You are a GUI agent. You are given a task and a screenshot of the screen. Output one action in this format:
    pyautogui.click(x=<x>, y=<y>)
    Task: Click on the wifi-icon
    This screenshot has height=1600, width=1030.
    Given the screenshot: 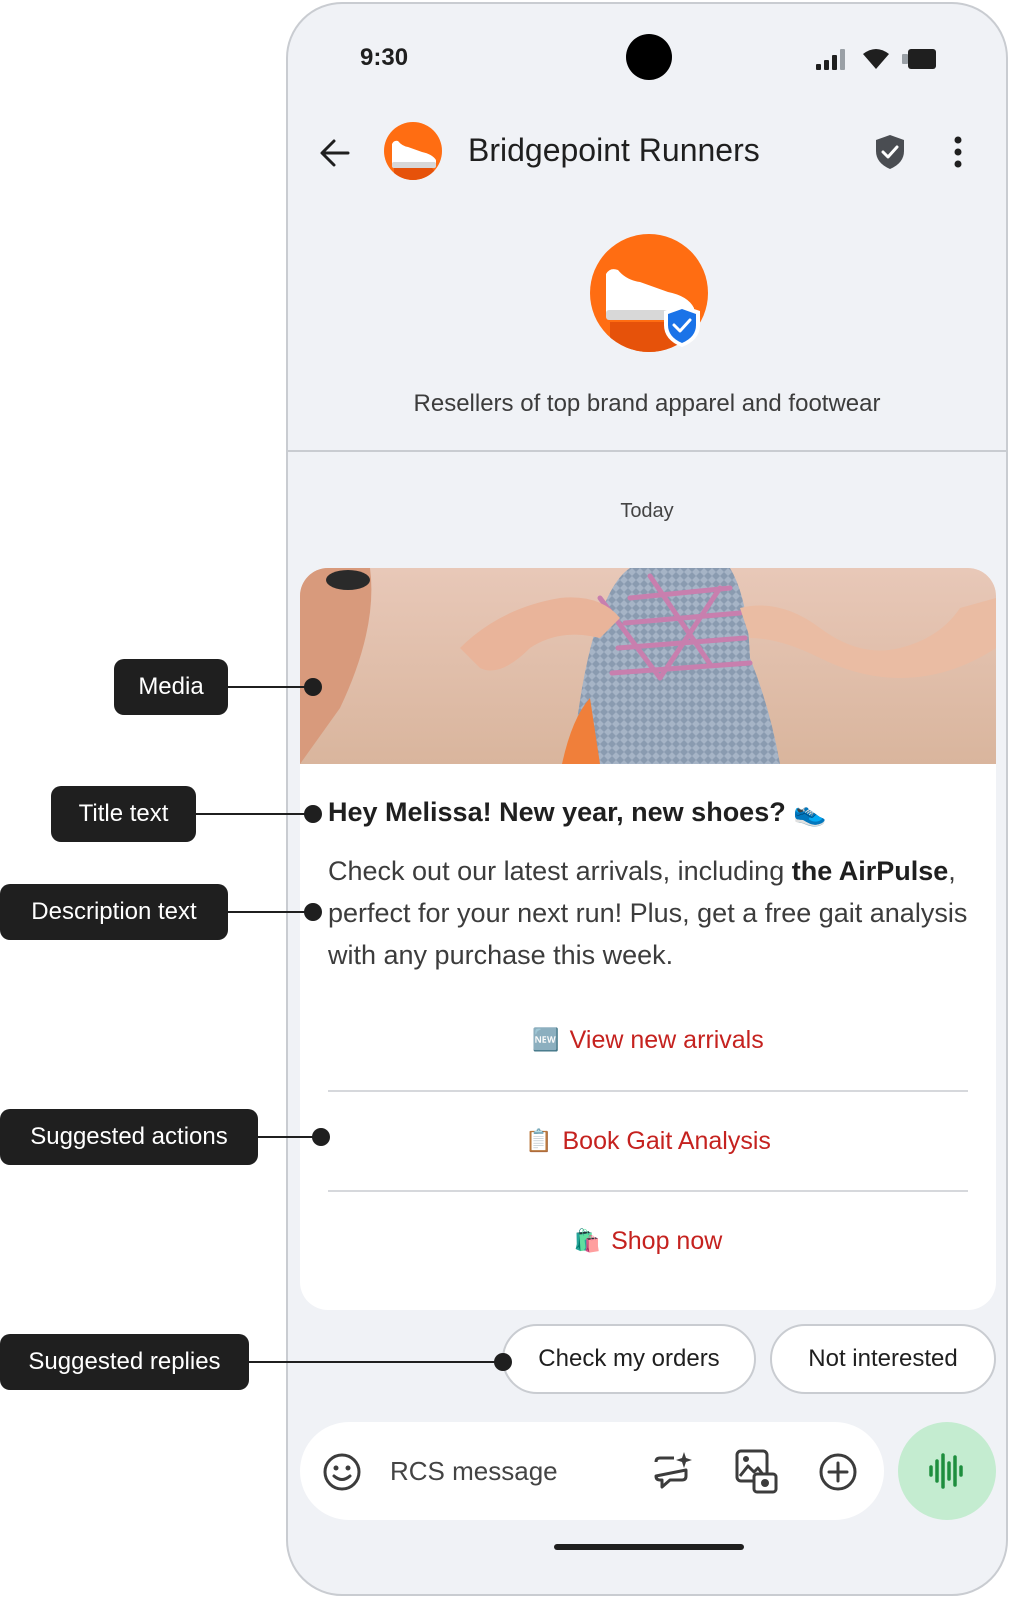 What is the action you would take?
    pyautogui.click(x=876, y=59)
    